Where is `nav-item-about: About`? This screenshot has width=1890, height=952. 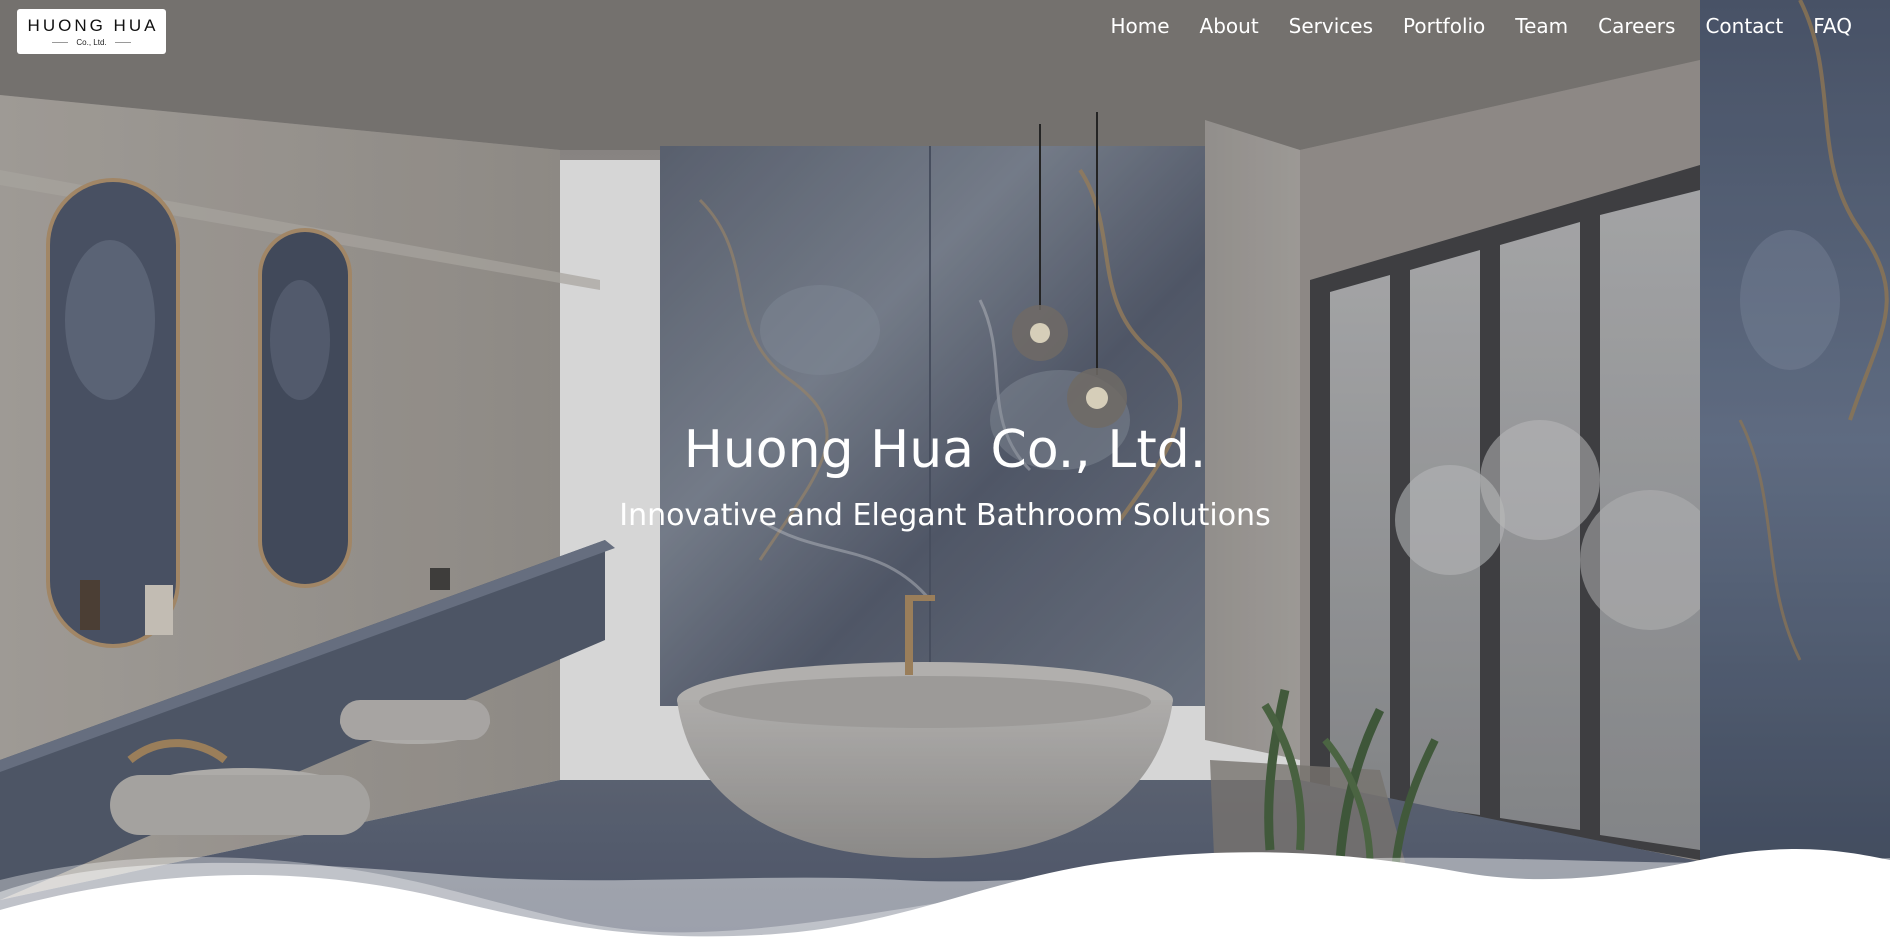 nav-item-about: About is located at coordinates (1229, 26).